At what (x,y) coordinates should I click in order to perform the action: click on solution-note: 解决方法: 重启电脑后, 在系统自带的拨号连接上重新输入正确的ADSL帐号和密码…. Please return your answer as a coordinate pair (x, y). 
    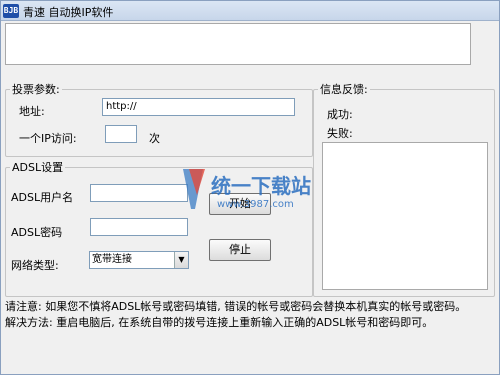
    Looking at the image, I should click on (219, 322).